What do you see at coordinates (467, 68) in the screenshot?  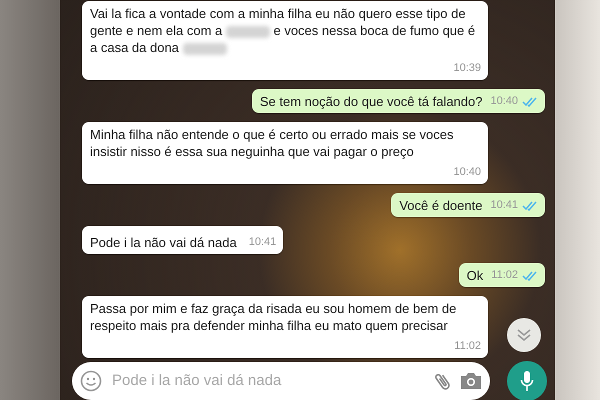 I see `message-time: 10:39` at bounding box center [467, 68].